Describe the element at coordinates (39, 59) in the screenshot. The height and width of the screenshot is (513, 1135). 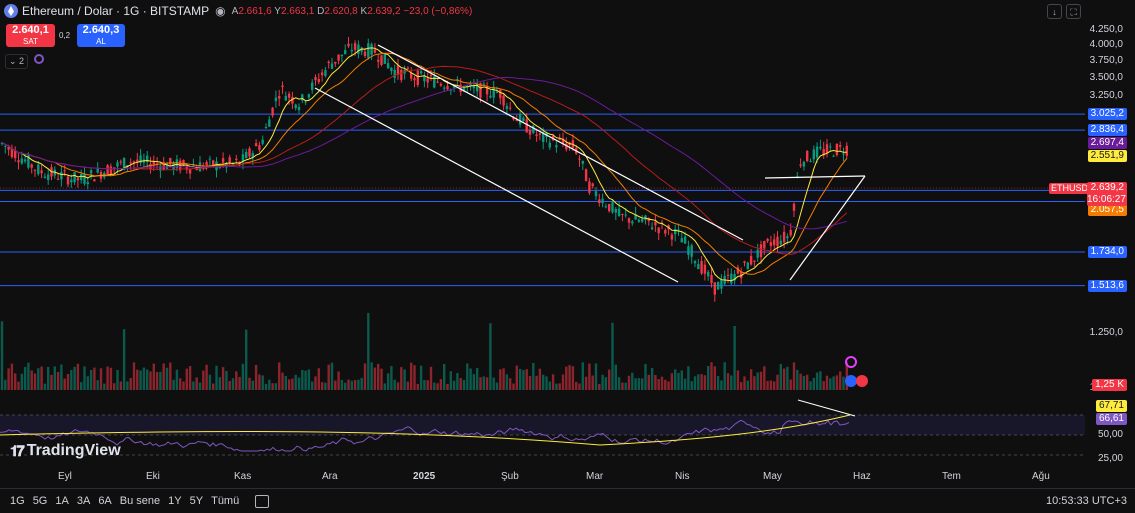
I see `indicator-settings-icon` at that location.